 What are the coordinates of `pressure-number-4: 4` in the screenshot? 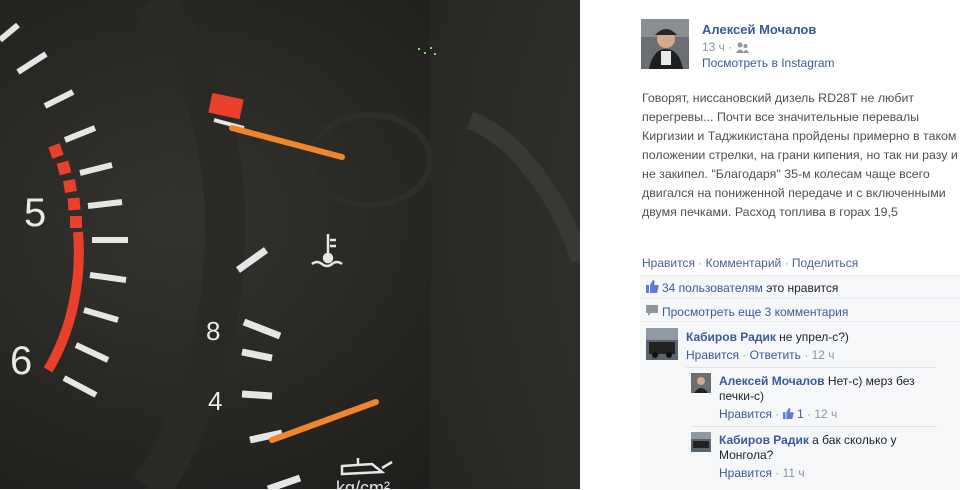 It's located at (215, 401).